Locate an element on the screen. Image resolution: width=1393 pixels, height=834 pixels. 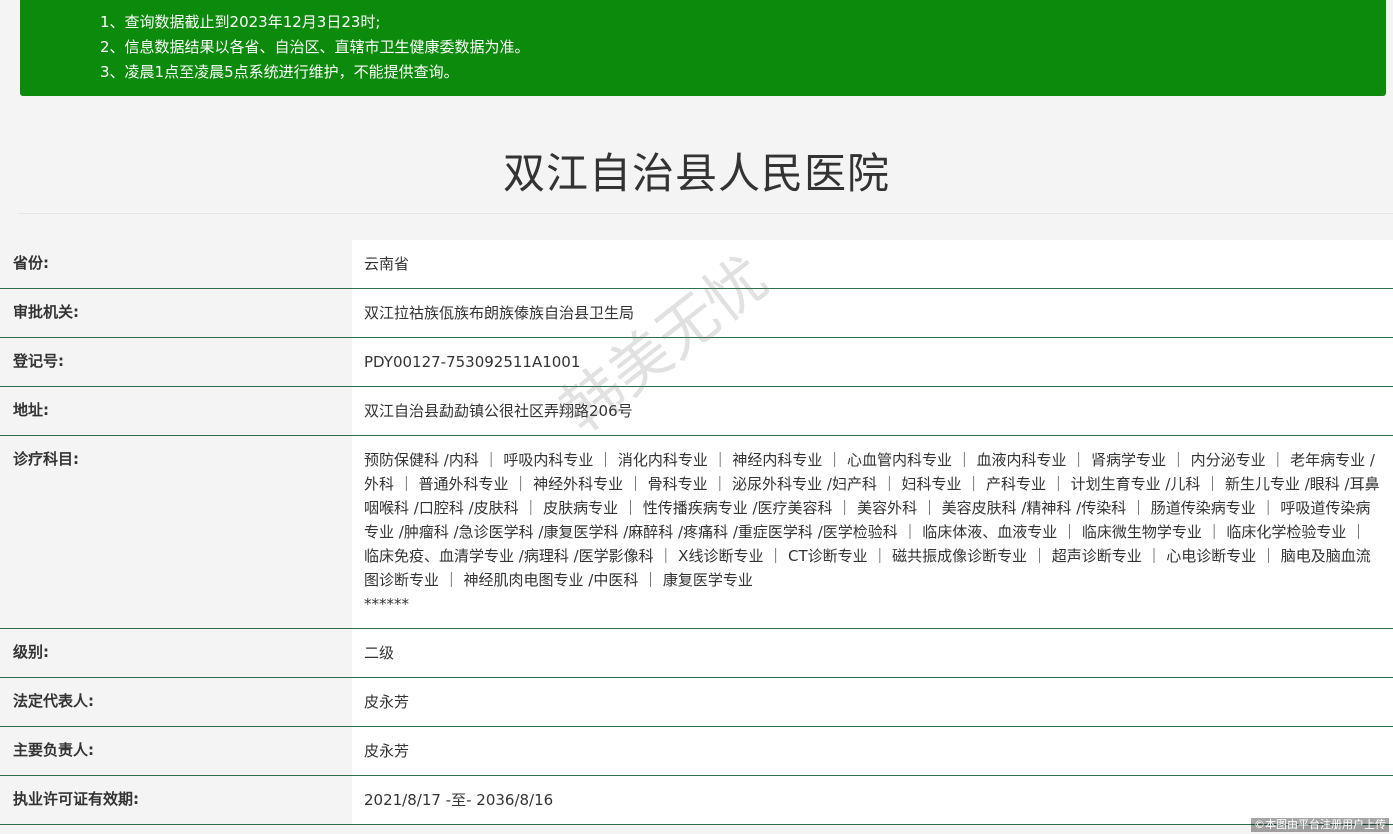
license-validity-value: 2021/8/17 -至- 2036/8/16 is located at coordinates (872, 800).